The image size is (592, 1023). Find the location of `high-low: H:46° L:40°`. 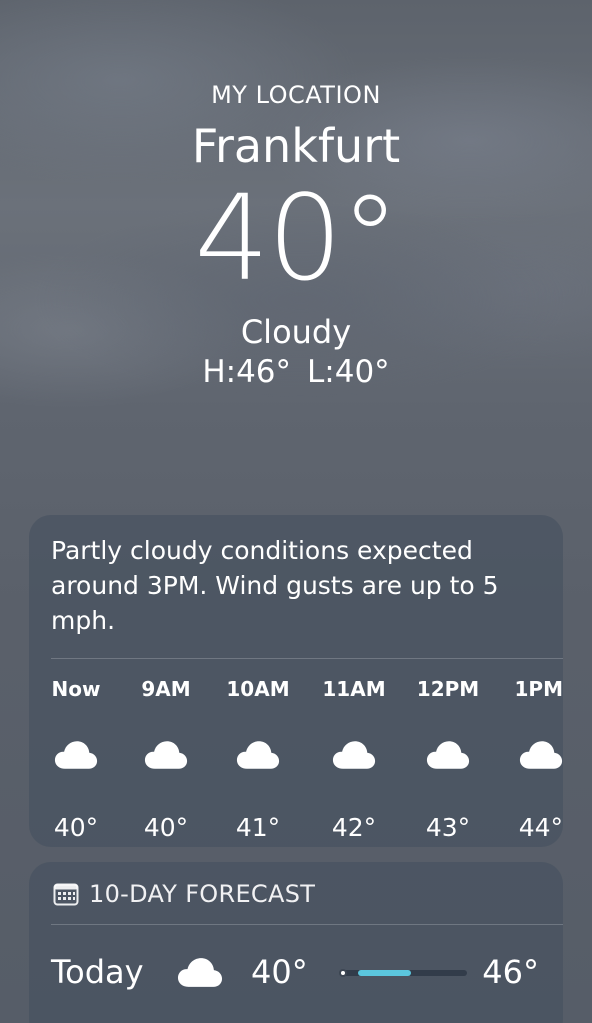

high-low: H:46° L:40° is located at coordinates (296, 372).